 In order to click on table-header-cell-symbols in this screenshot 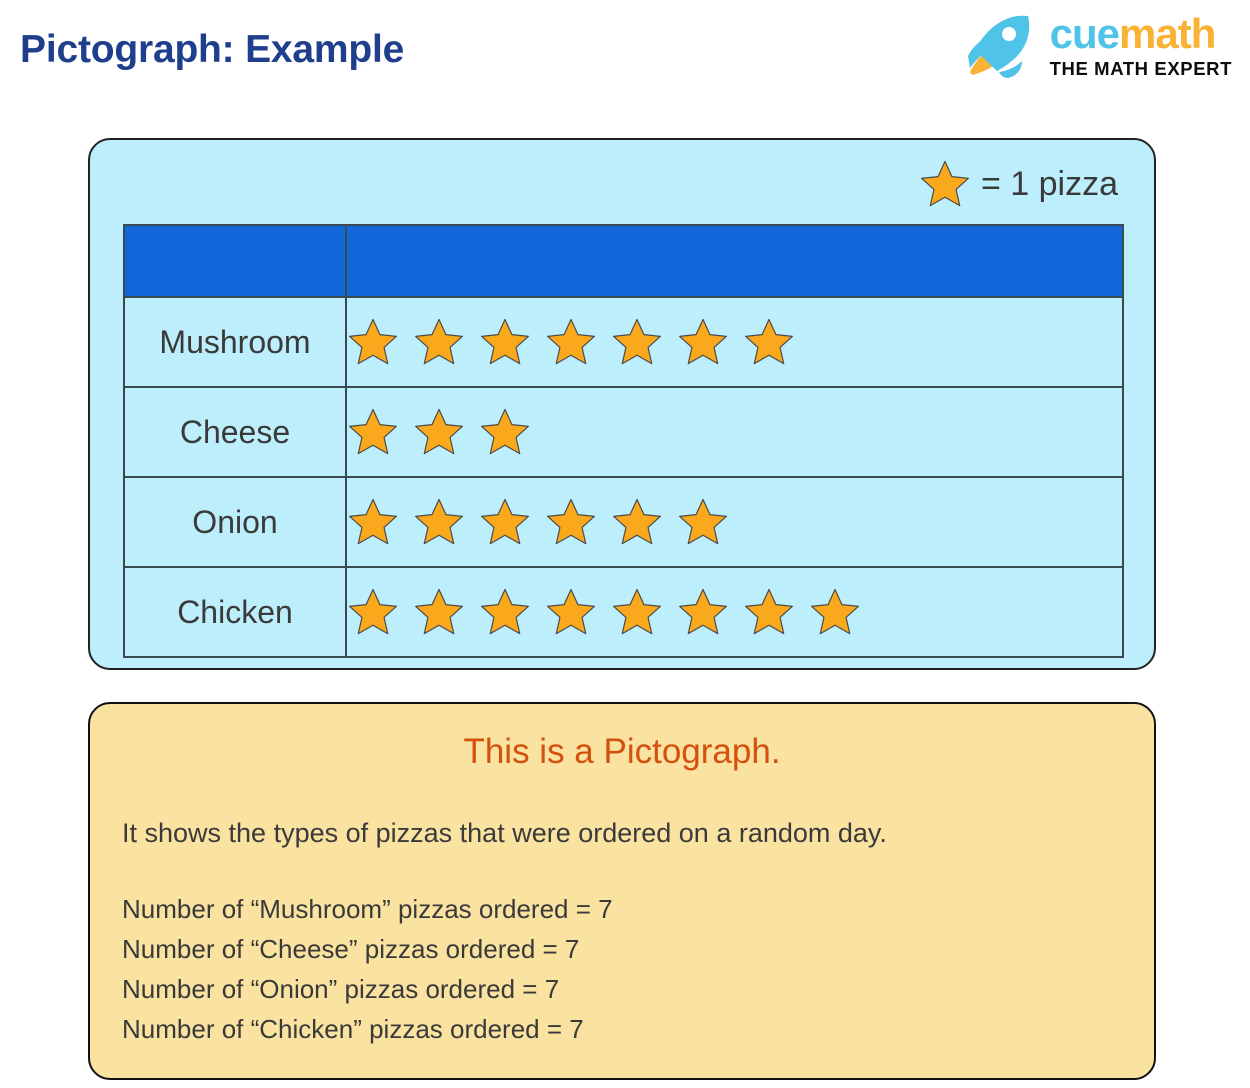, I will do `click(734, 261)`.